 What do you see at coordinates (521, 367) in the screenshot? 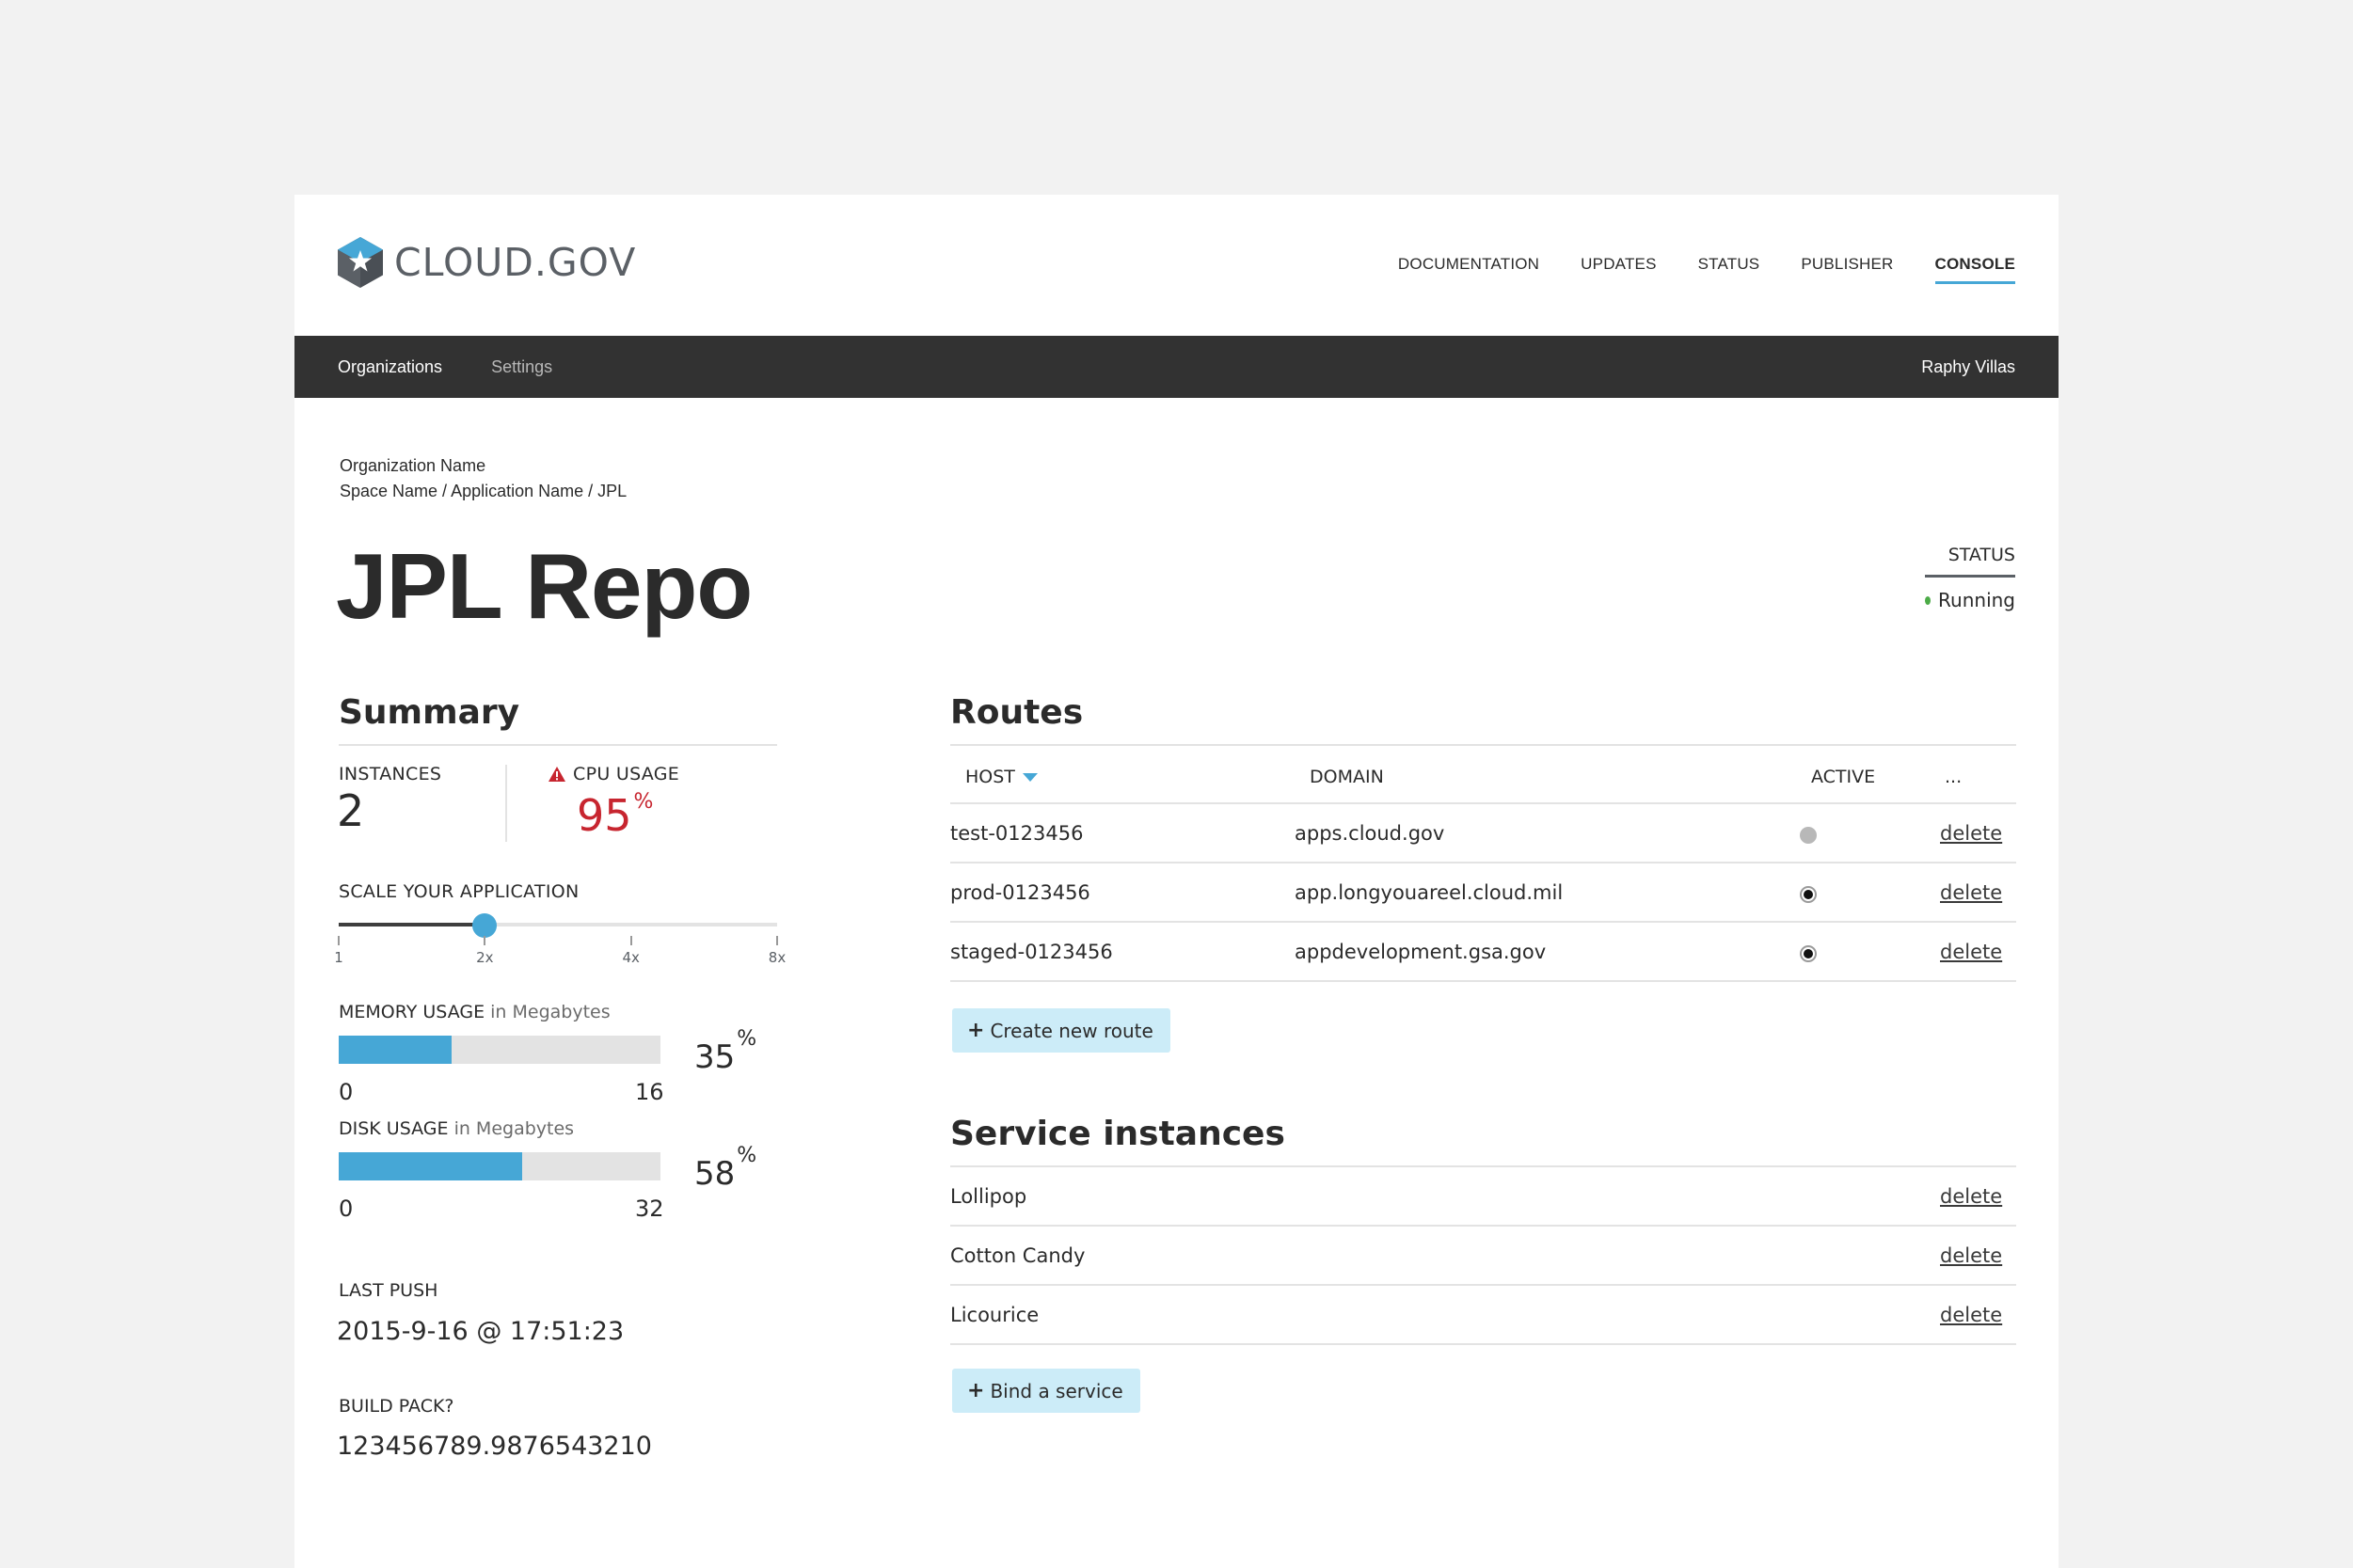
I see `subnav-settings: Settings` at bounding box center [521, 367].